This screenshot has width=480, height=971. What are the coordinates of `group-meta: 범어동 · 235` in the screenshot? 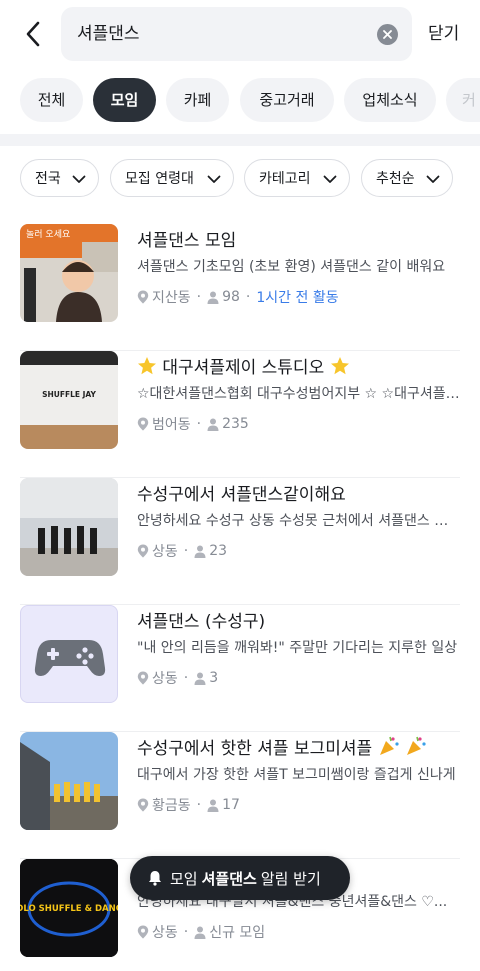 It's located at (193, 424).